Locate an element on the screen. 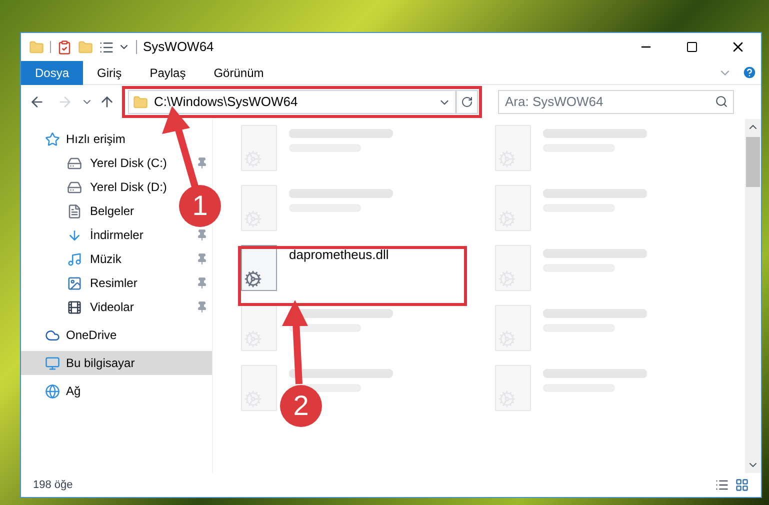 This screenshot has height=505, width=769. nav-item: Belgeler is located at coordinates (100, 211).